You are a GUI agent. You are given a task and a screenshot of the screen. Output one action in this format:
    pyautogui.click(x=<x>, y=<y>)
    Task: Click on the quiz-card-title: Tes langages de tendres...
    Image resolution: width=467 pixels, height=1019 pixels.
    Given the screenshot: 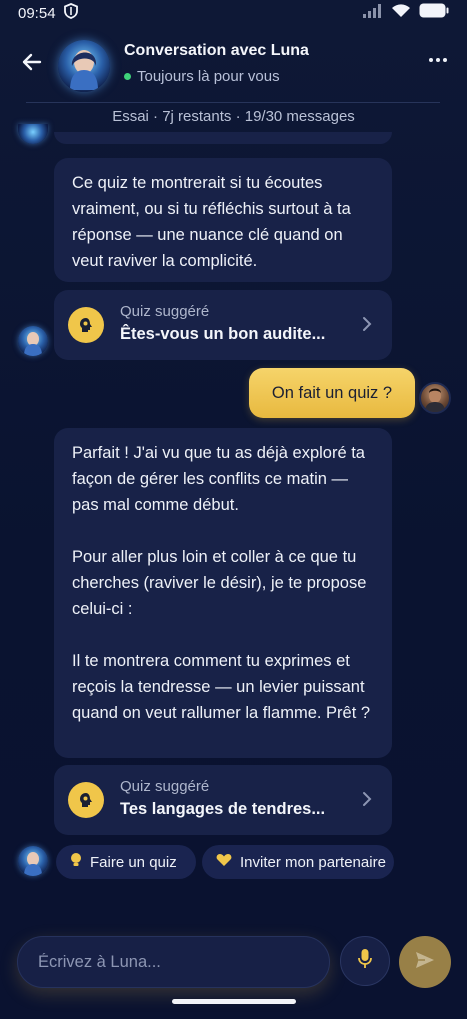 What is the action you would take?
    pyautogui.click(x=223, y=809)
    